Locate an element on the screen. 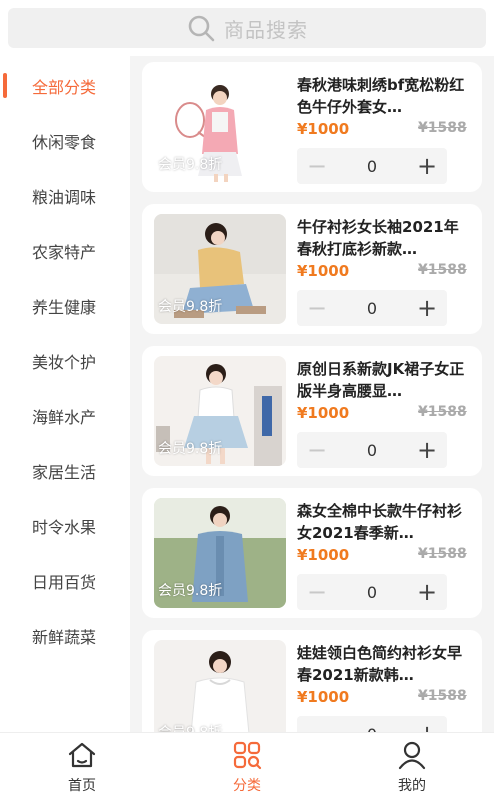 This screenshot has width=494, height=794. sidebar-item-label: 家居生活 is located at coordinates (64, 472).